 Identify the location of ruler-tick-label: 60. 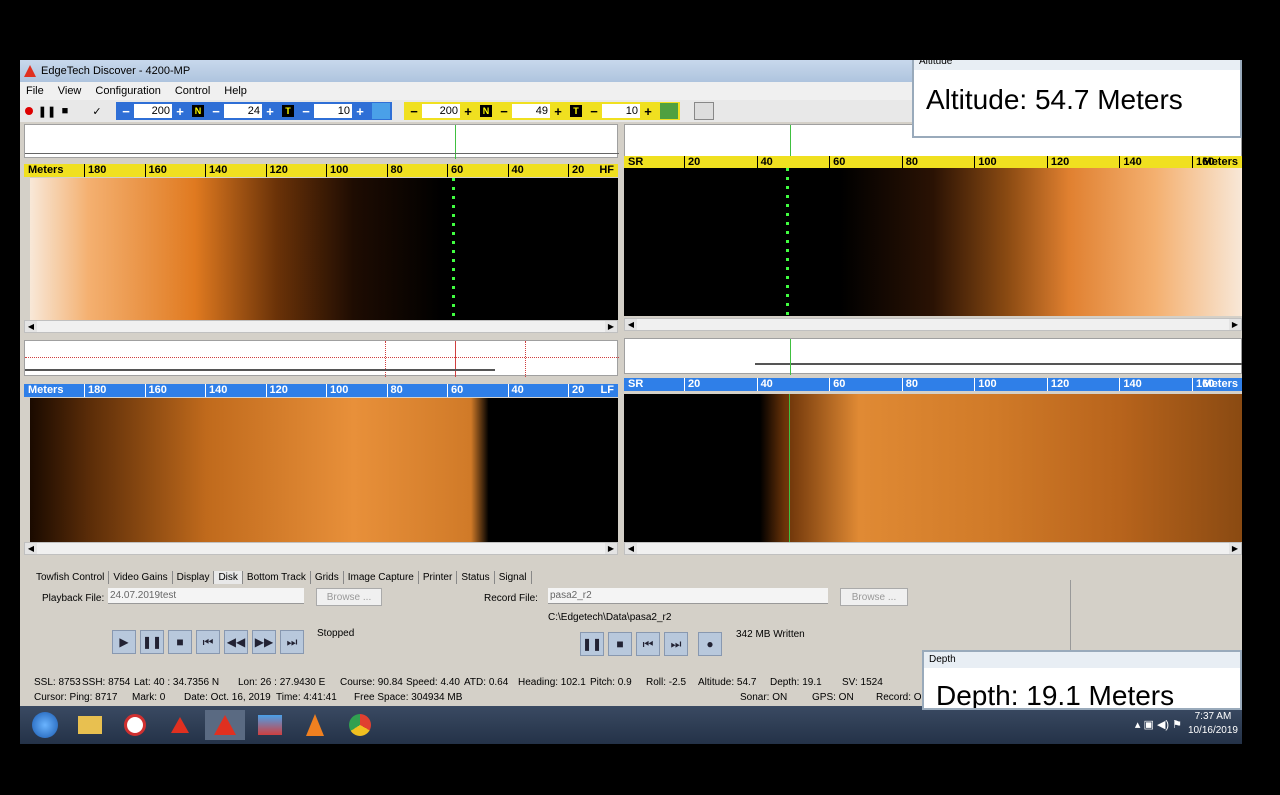
(837, 384).